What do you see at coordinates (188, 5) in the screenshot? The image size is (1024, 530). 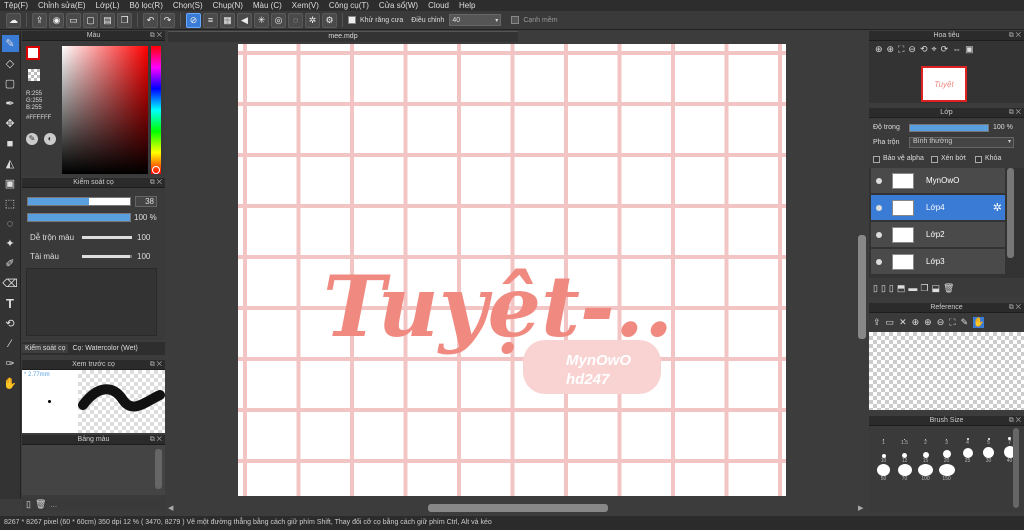 I see `menu-item: Chọn(S)` at bounding box center [188, 5].